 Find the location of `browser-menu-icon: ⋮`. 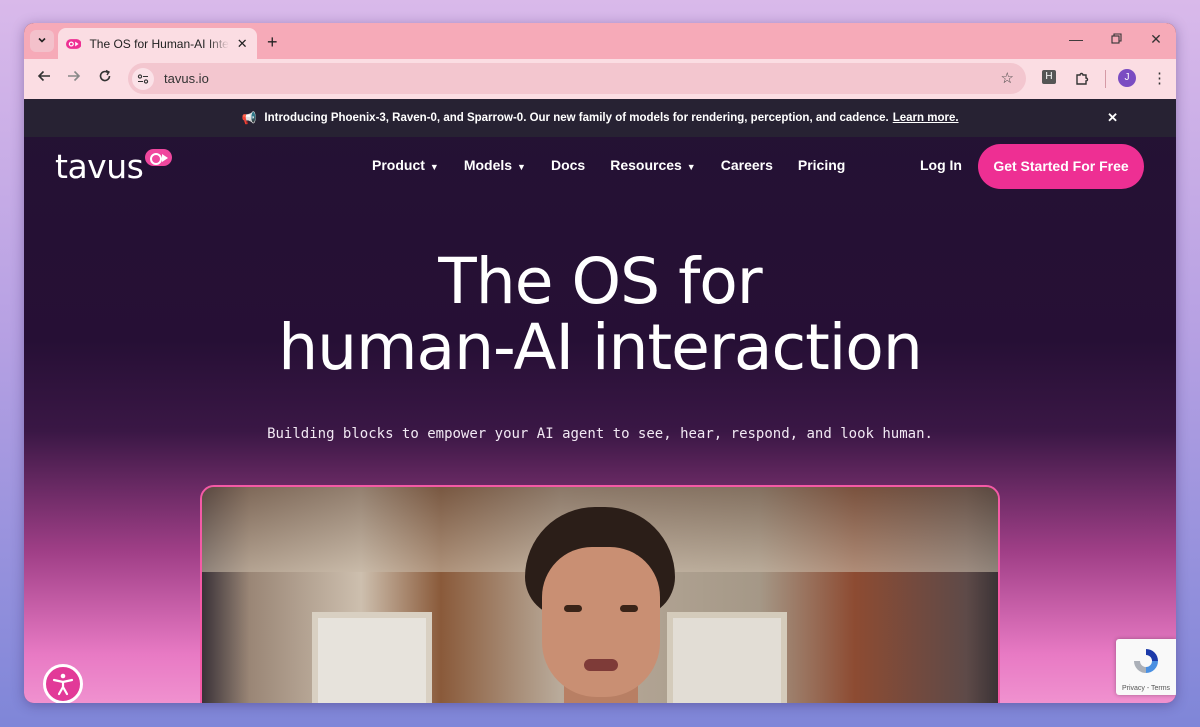

browser-menu-icon: ⋮ is located at coordinates (1159, 78).